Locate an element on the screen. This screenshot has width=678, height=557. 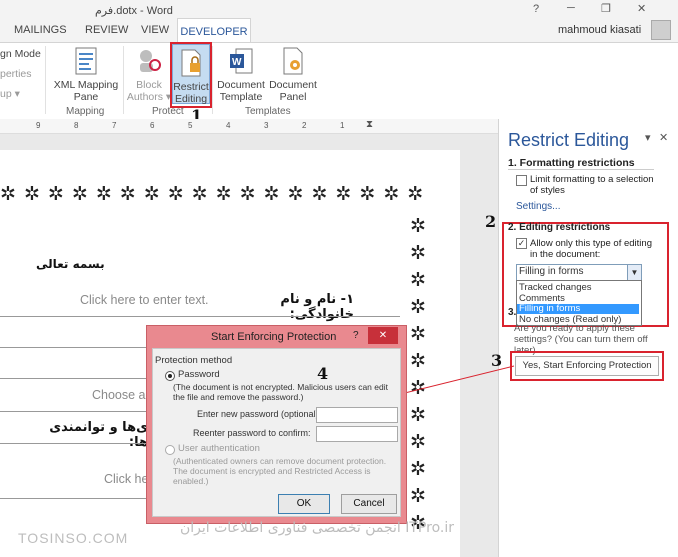
option-tracked-changes: Tracked changes is located at coordinates (555, 287).